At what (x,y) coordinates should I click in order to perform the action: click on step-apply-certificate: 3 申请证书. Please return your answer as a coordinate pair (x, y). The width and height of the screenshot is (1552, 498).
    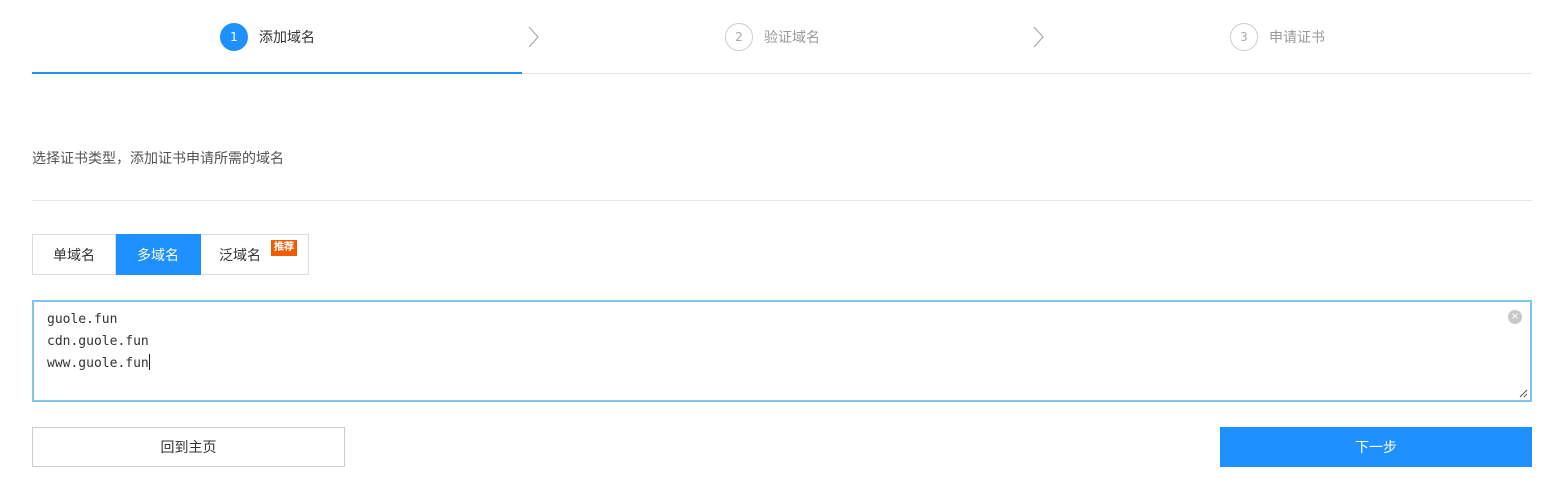
    Looking at the image, I should click on (1277, 37).